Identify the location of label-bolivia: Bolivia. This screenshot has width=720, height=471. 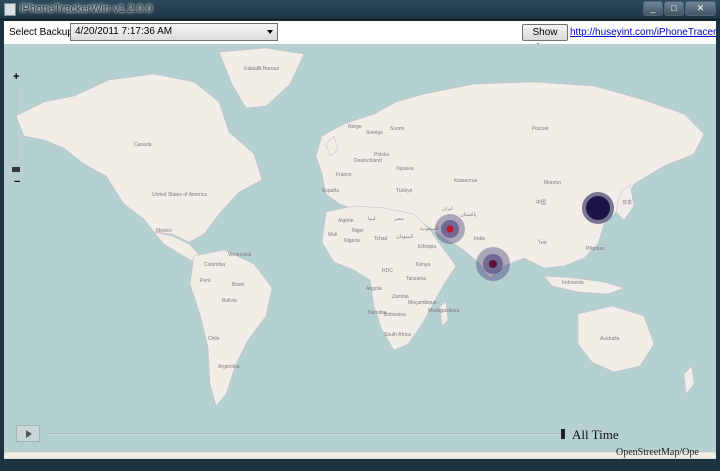
(229, 301).